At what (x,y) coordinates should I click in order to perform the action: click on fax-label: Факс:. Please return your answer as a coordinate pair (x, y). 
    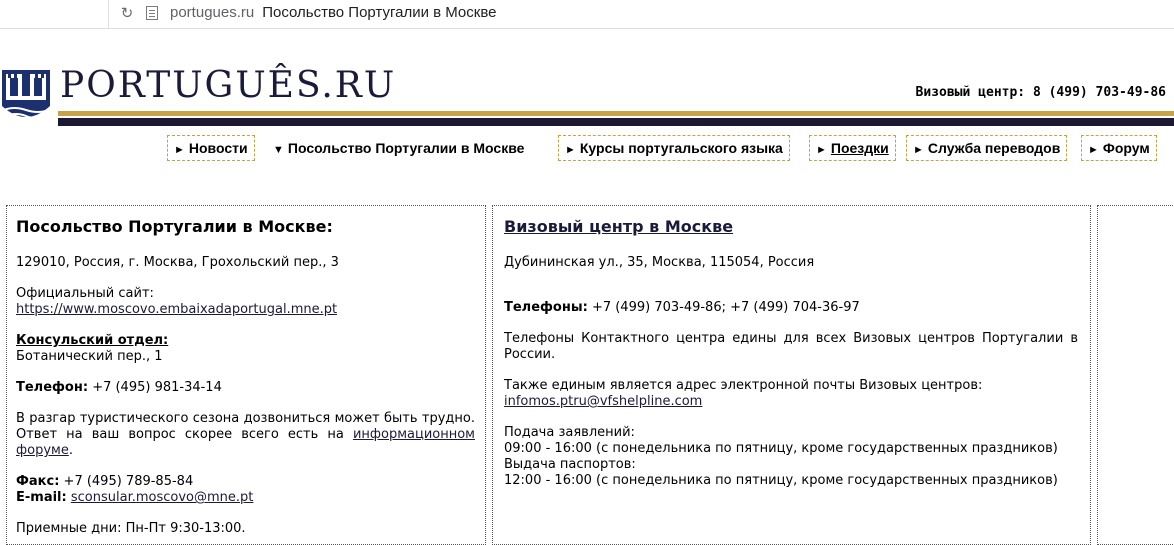
    Looking at the image, I should click on (38, 481).